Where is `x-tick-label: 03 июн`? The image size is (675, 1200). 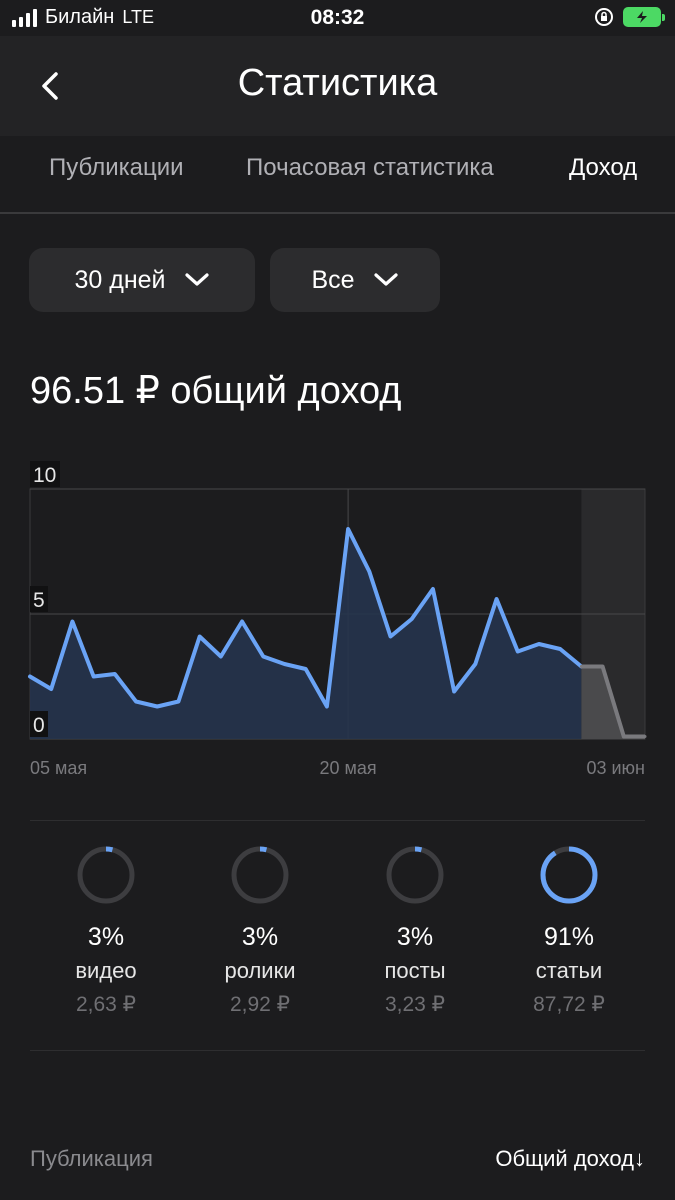
x-tick-label: 03 июн is located at coordinates (615, 768).